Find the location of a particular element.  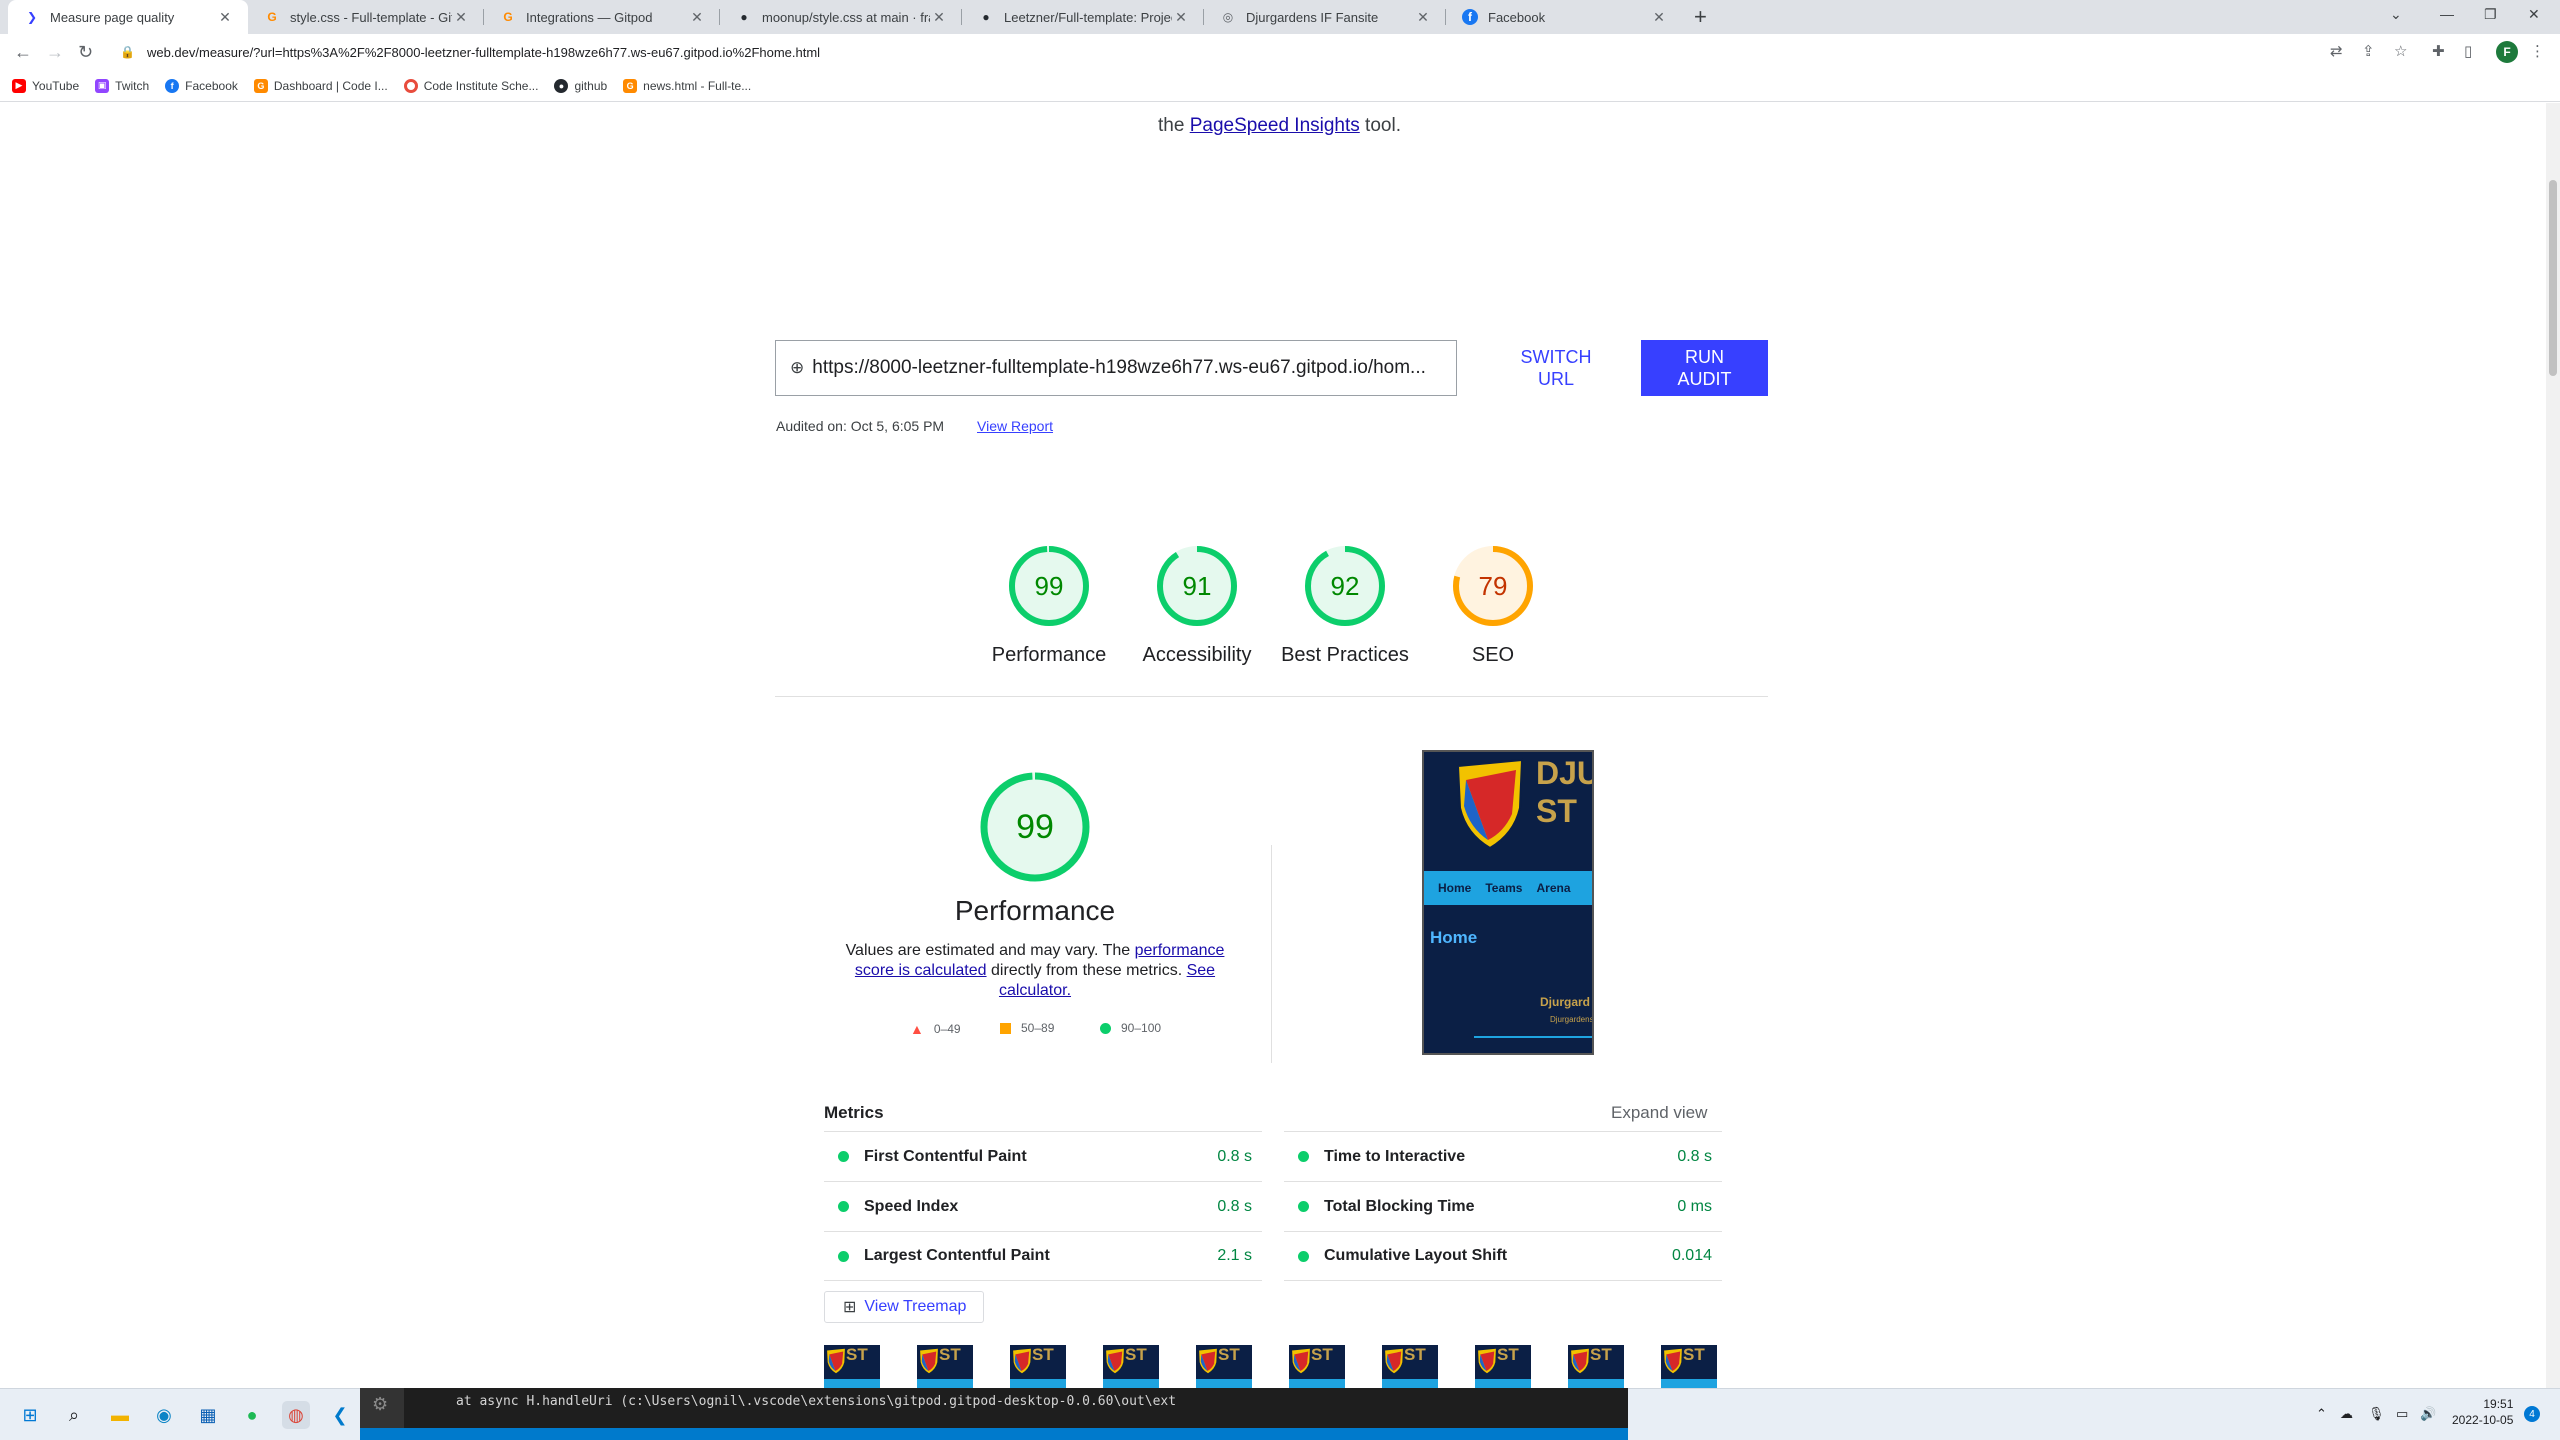

screenshot-menu-item: Home is located at coordinates (1455, 888).